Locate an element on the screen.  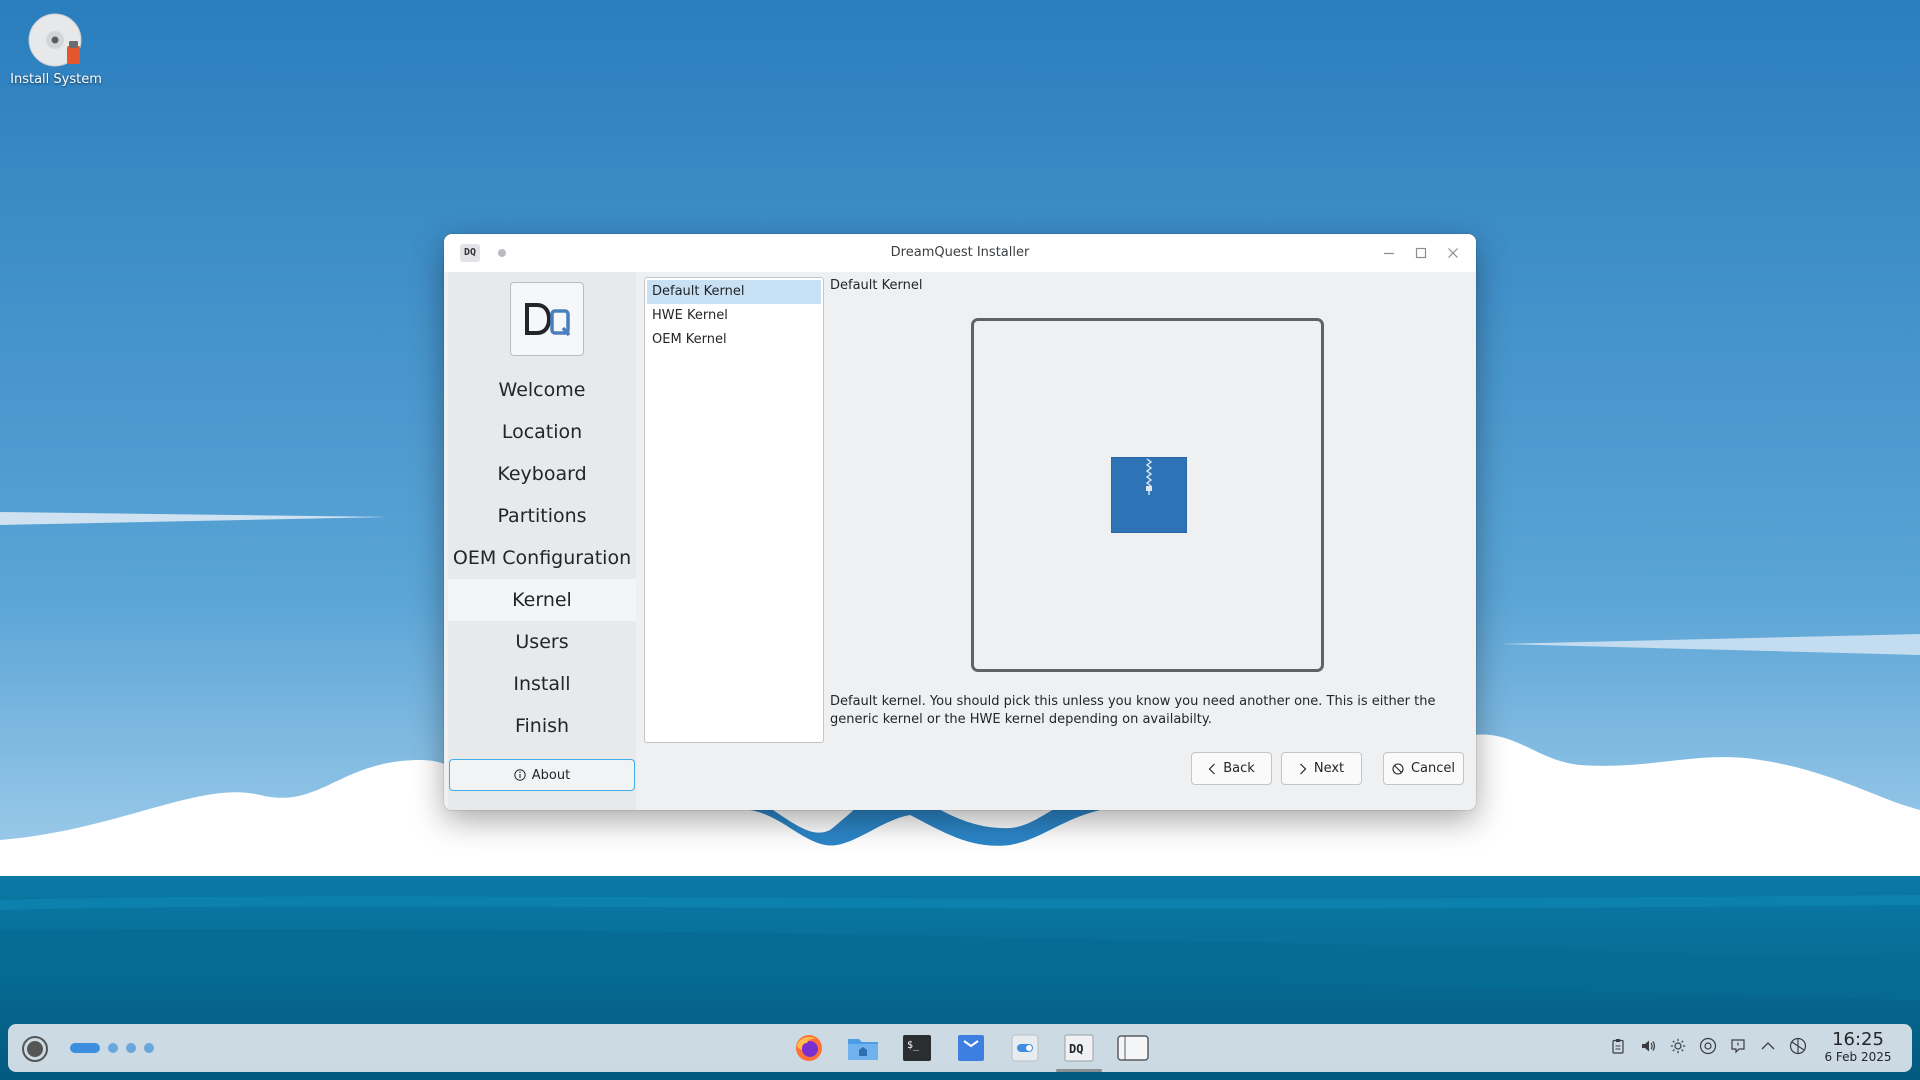
brightness-tray-button is located at coordinates (1678, 1046).